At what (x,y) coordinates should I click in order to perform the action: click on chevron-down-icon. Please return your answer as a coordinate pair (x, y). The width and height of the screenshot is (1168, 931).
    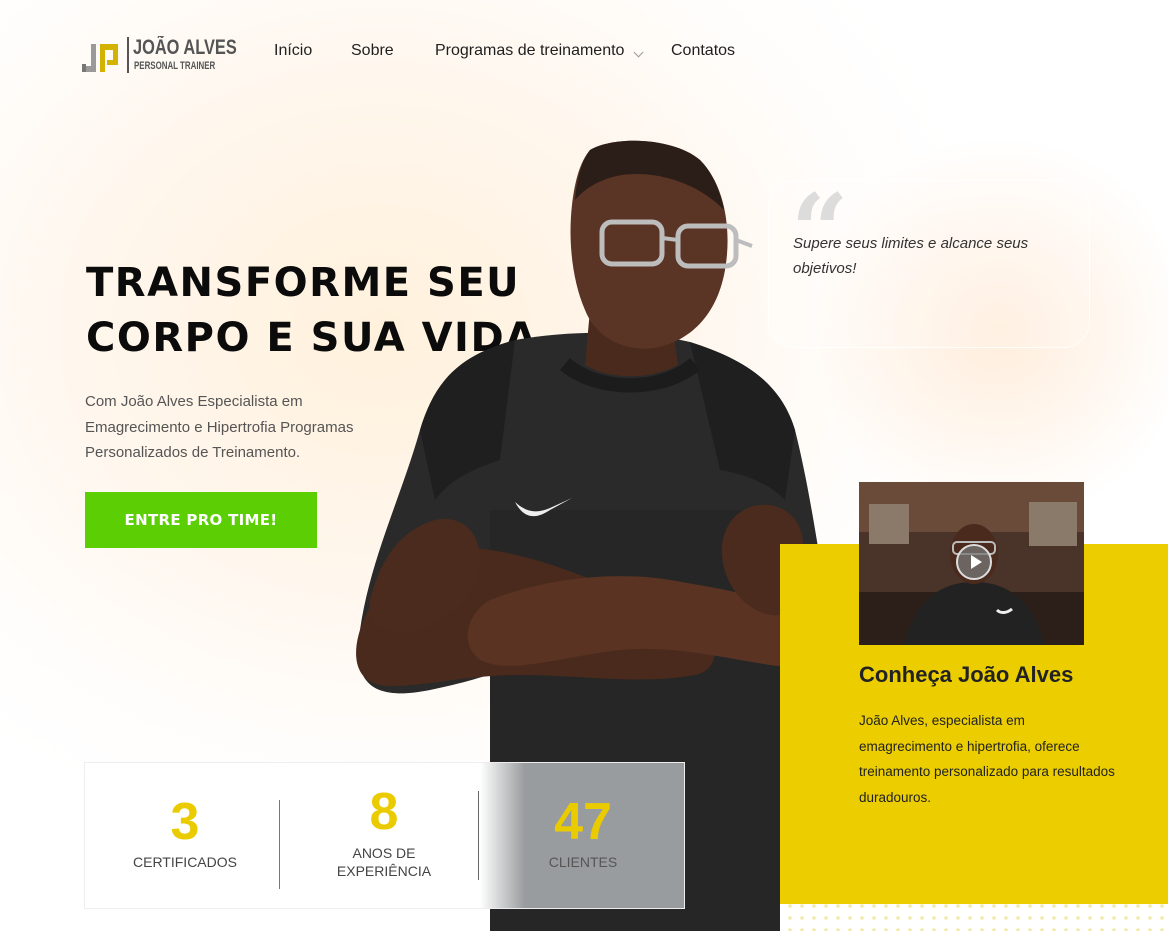
    Looking at the image, I should click on (638, 52).